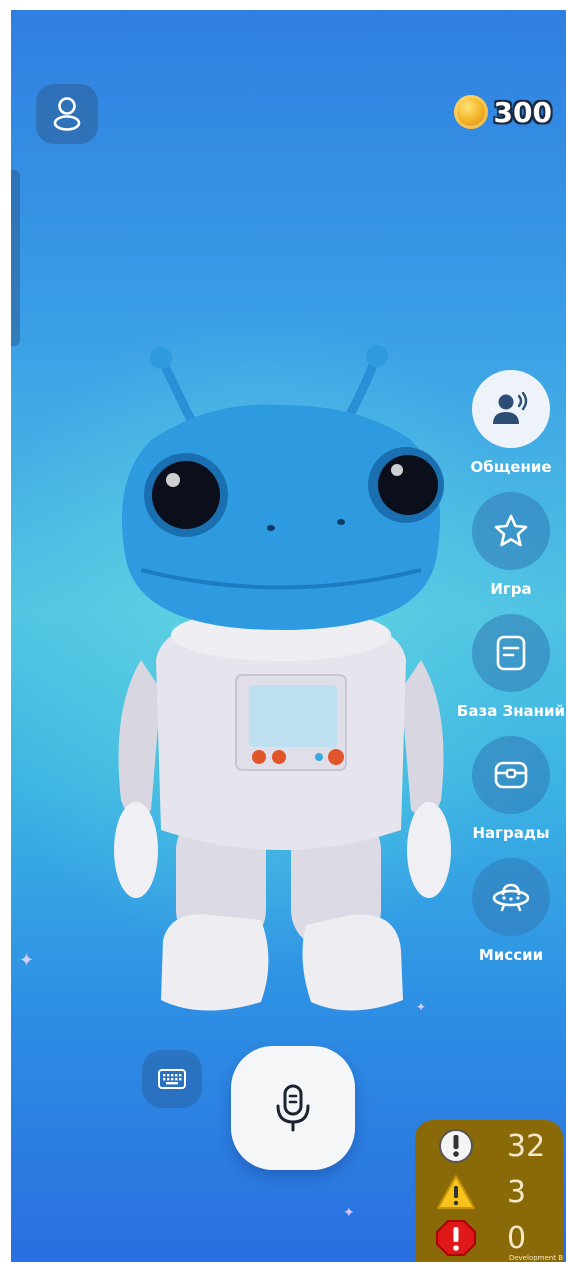 This screenshot has width=566, height=1262. Describe the element at coordinates (511, 711) in the screenshot. I see `menu-item-label: База Знаний` at that location.